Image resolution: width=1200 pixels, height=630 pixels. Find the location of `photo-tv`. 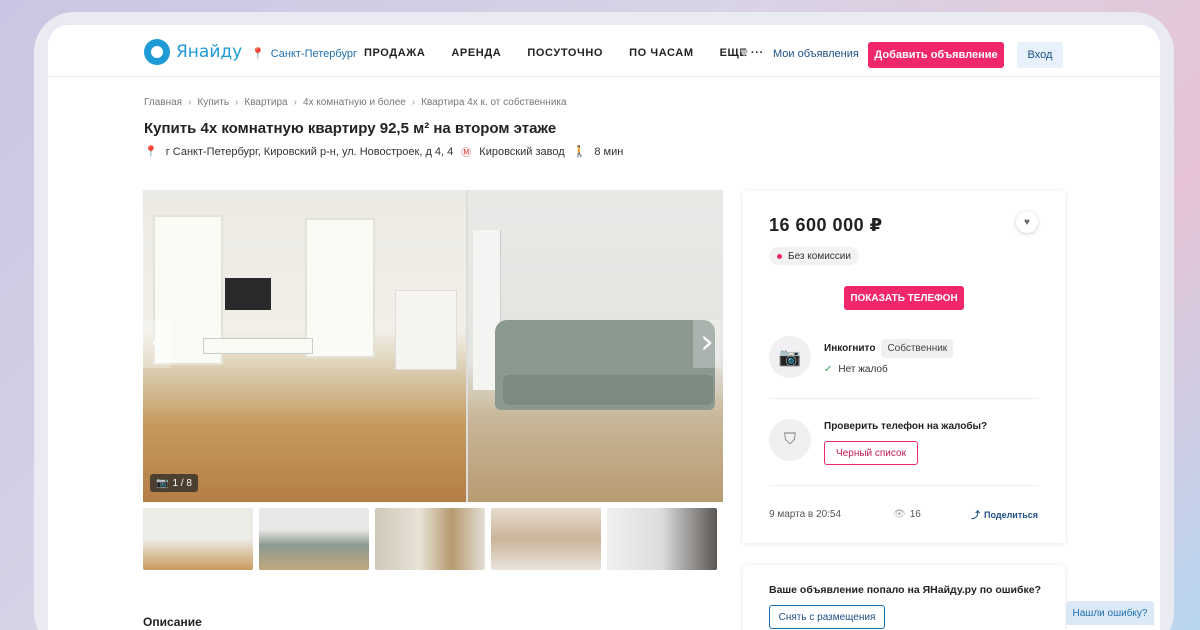

photo-tv is located at coordinates (248, 294).